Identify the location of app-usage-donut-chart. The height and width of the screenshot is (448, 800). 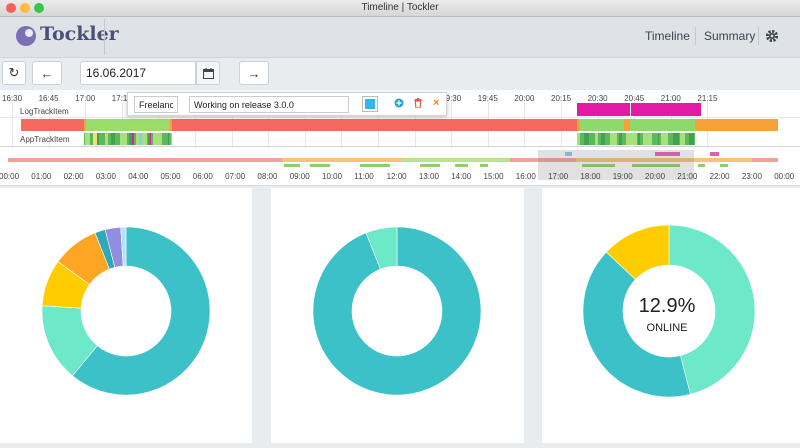
(126, 311).